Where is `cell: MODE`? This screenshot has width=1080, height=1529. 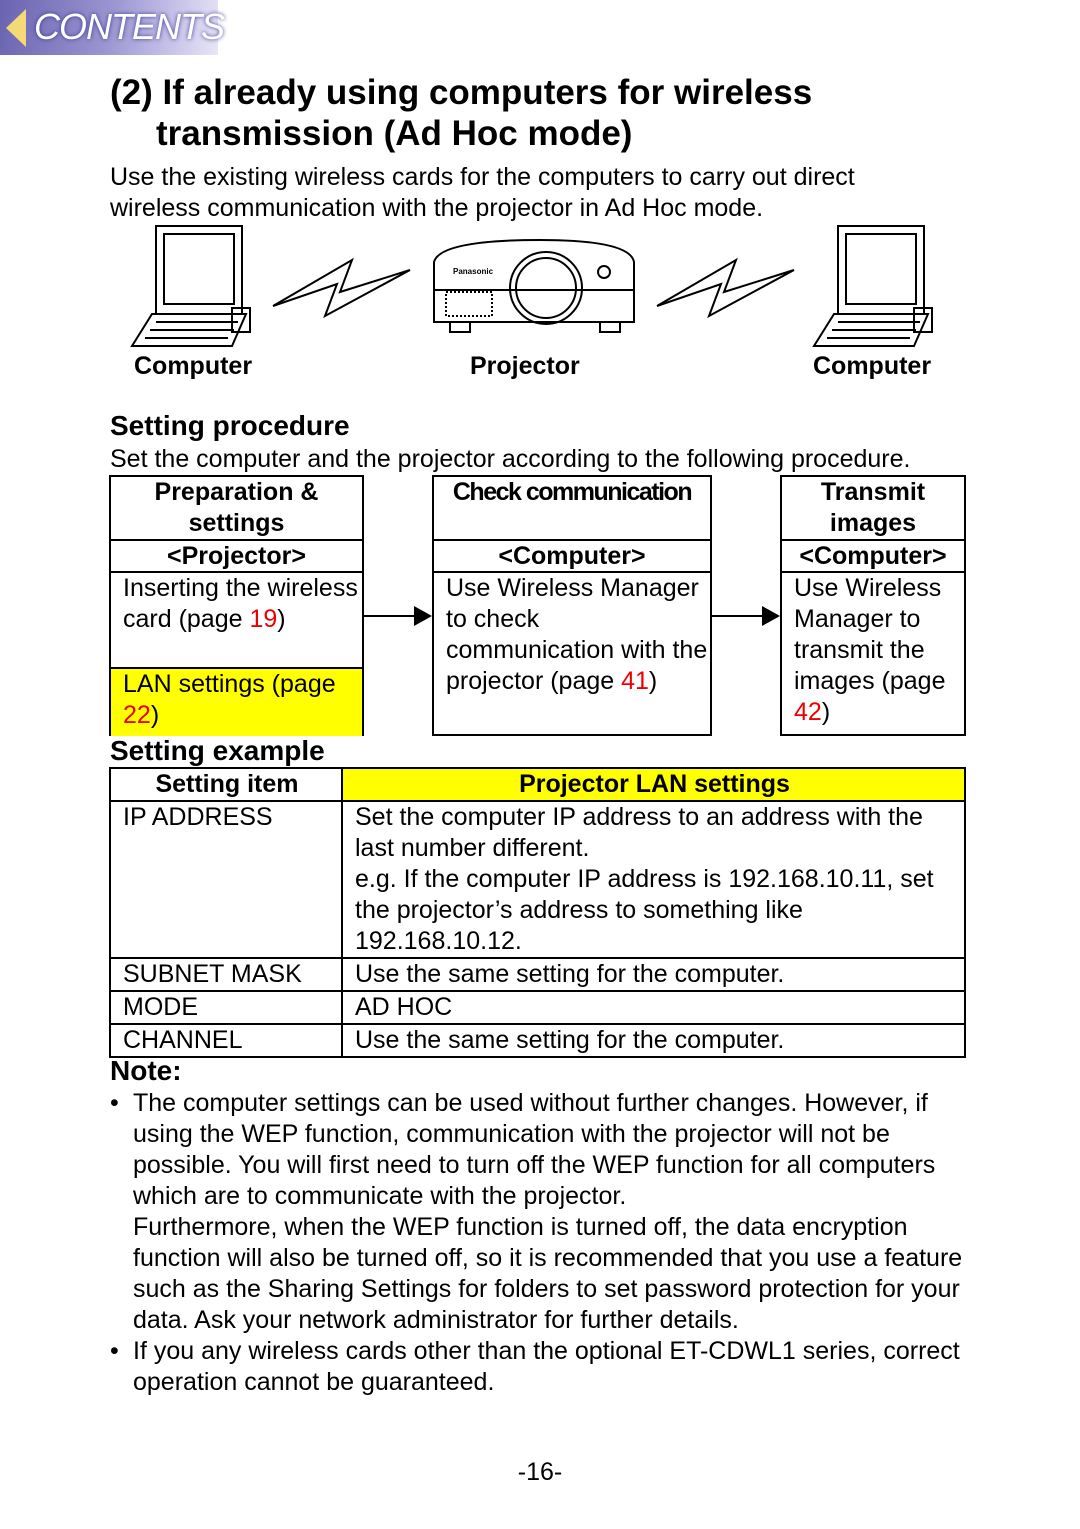 cell: MODE is located at coordinates (226, 1007).